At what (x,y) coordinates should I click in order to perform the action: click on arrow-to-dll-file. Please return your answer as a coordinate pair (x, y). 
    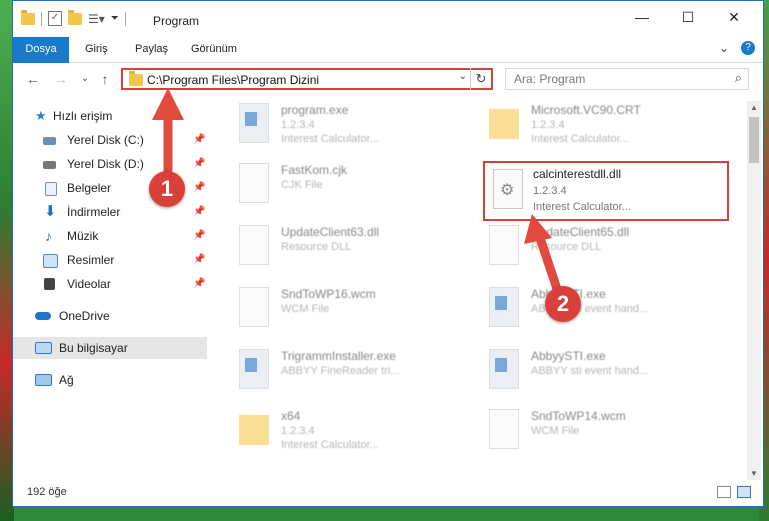
    Looking at the image, I should click on (543, 255).